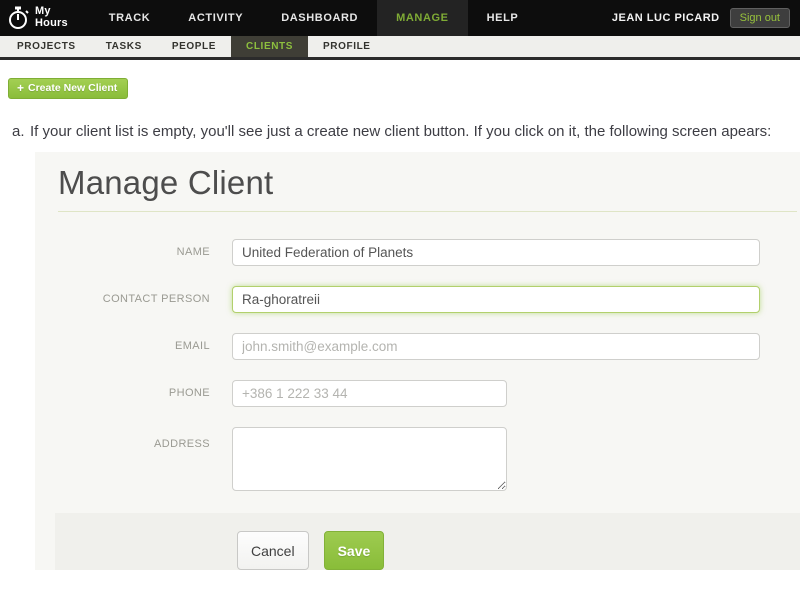 This screenshot has height=600, width=800. What do you see at coordinates (347, 46) in the screenshot?
I see `subnav-item-profile: PROFILE` at bounding box center [347, 46].